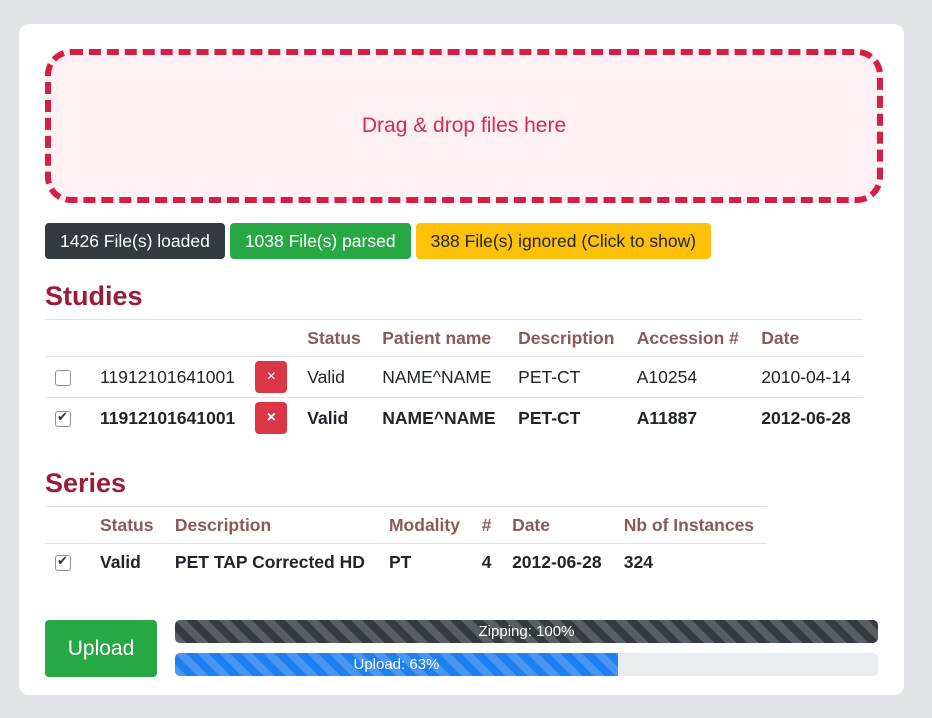 This screenshot has width=932, height=718. Describe the element at coordinates (487, 525) in the screenshot. I see `header-number: #` at that location.